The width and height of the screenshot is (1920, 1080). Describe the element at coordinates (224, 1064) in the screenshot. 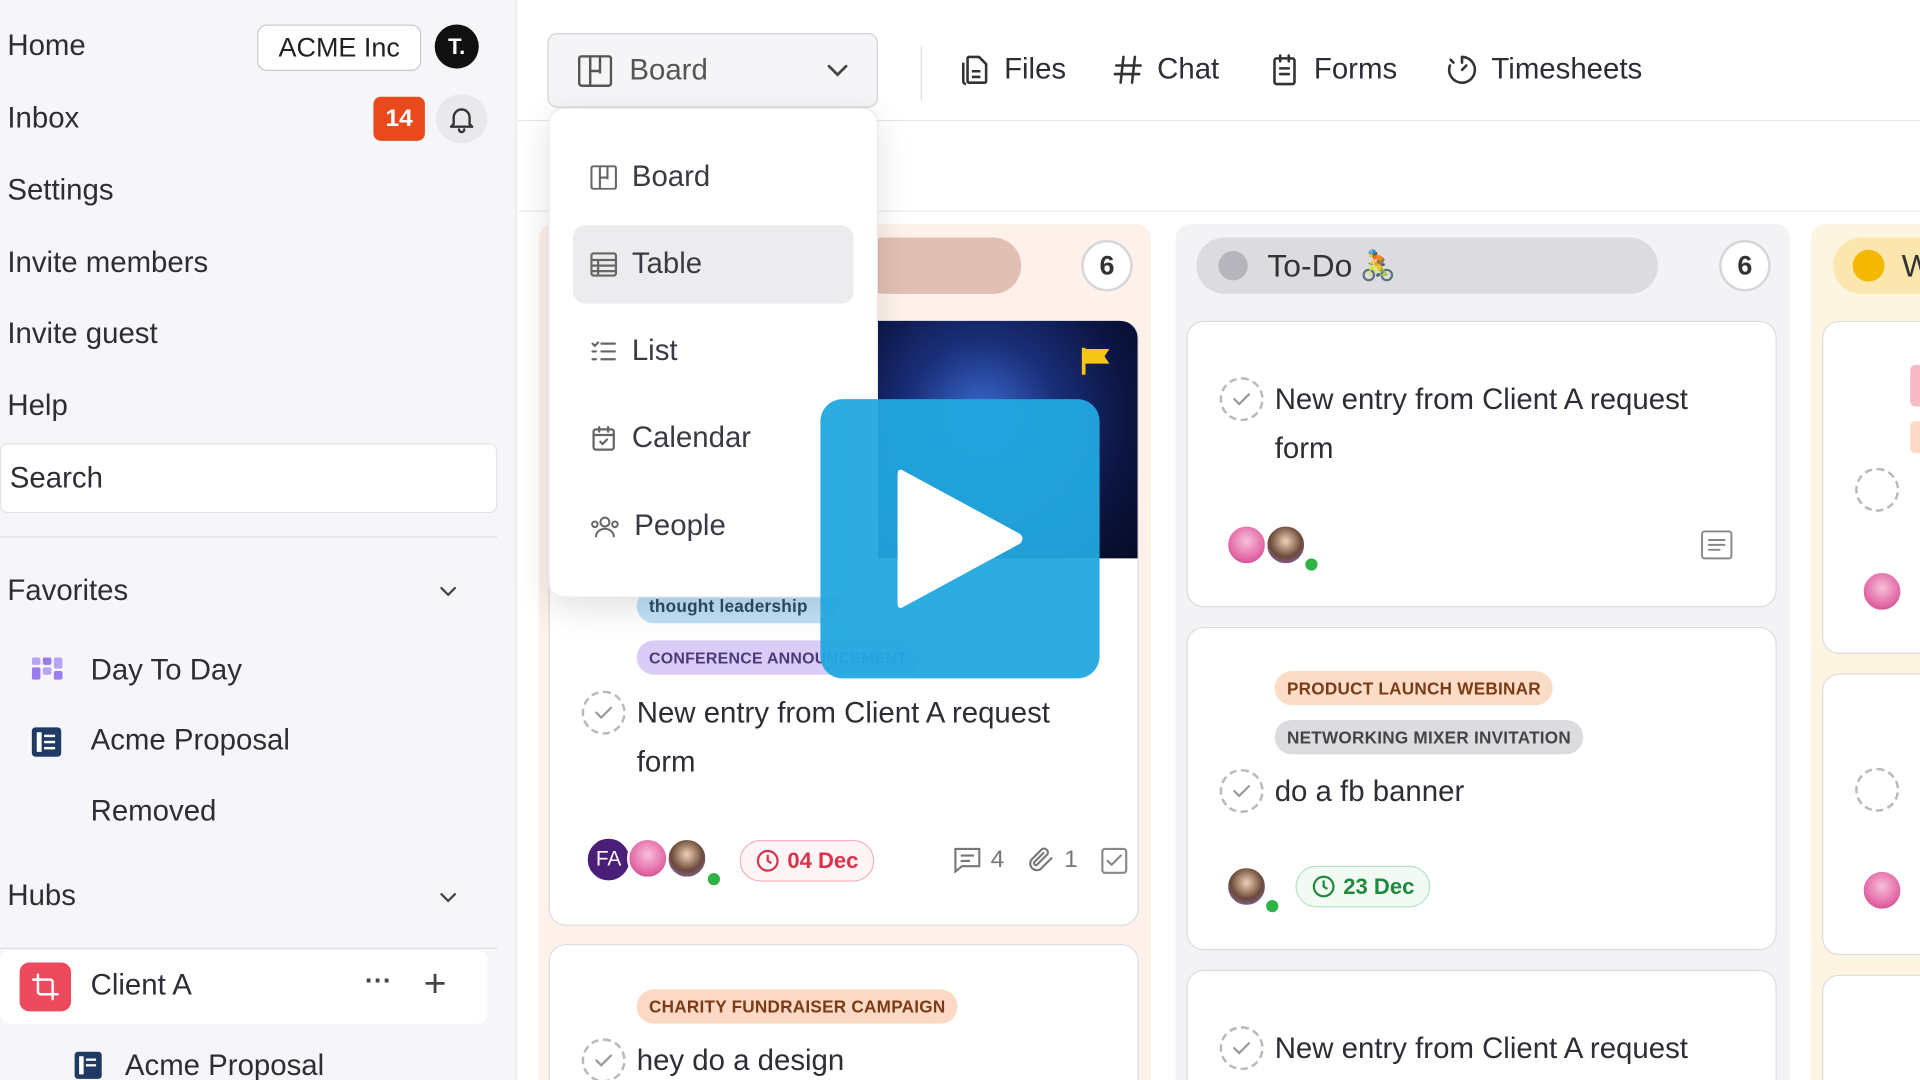

I see `hub-child-acme-proposal: Acme Proposal` at that location.